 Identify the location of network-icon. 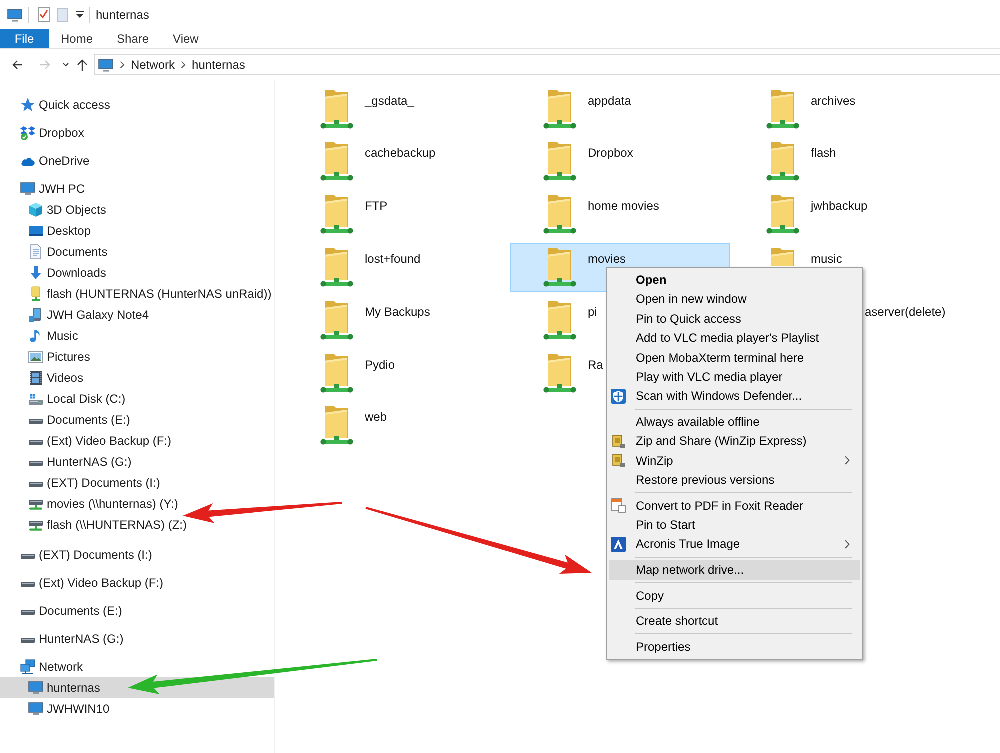
(28, 666).